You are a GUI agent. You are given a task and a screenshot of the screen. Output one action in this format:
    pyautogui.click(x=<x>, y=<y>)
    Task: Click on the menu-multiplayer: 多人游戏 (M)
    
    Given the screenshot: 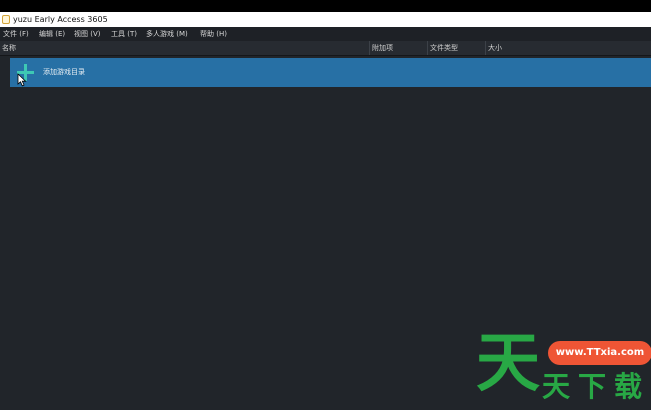 What is the action you would take?
    pyautogui.click(x=167, y=34)
    